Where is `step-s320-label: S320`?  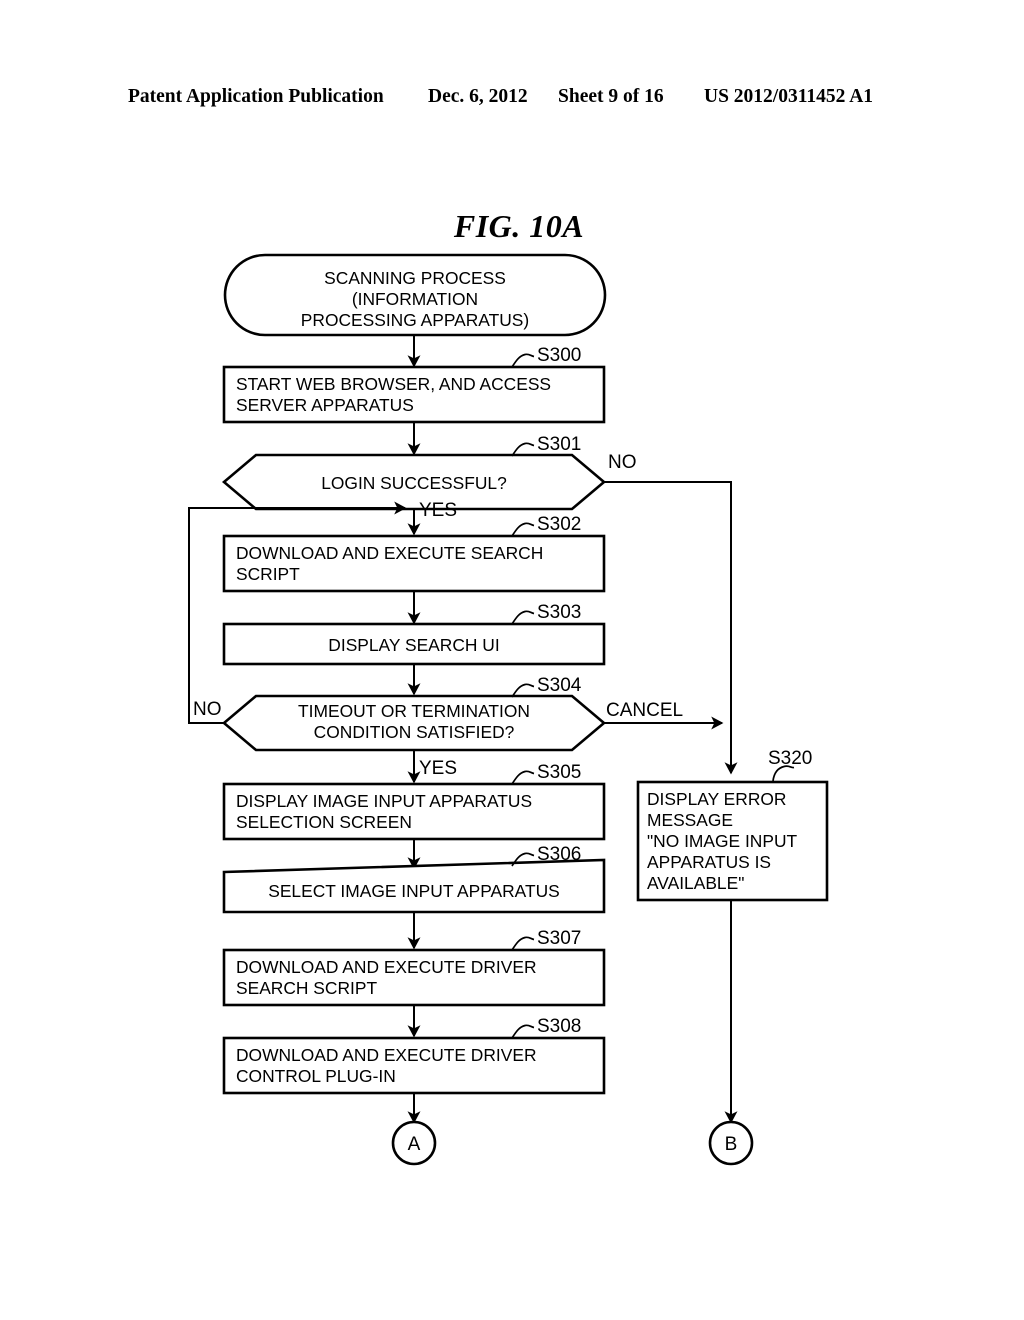
step-s320-label: S320 is located at coordinates (790, 758).